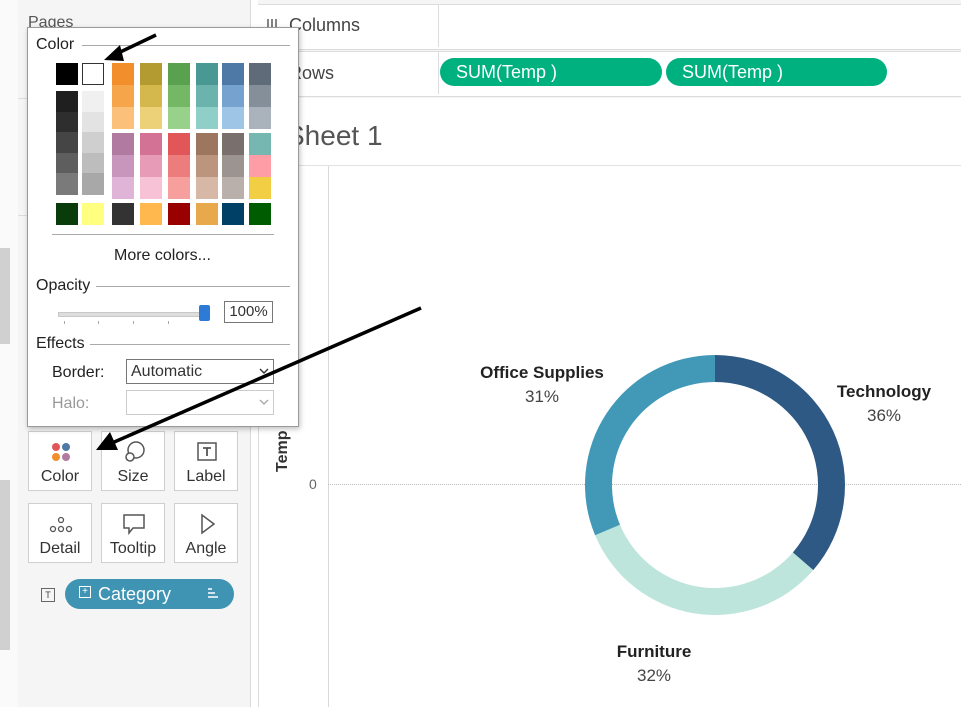  Describe the element at coordinates (93, 74) in the screenshot. I see `color-swatch-selected` at that location.